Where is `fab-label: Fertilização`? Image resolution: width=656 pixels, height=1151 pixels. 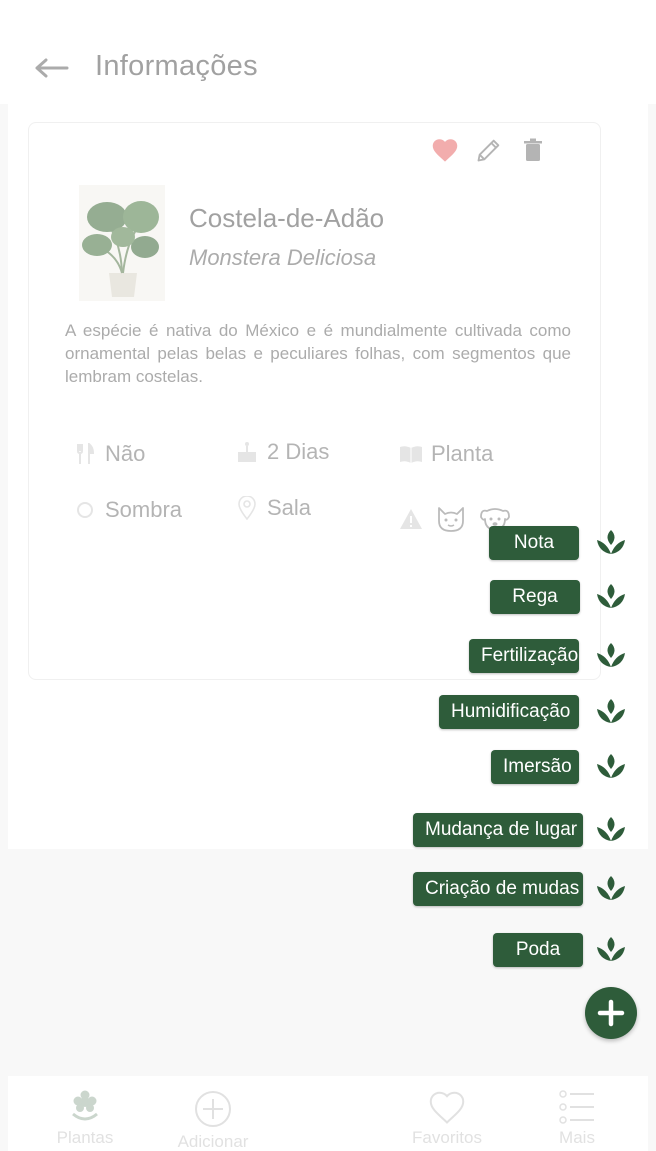 fab-label: Fertilização is located at coordinates (524, 656).